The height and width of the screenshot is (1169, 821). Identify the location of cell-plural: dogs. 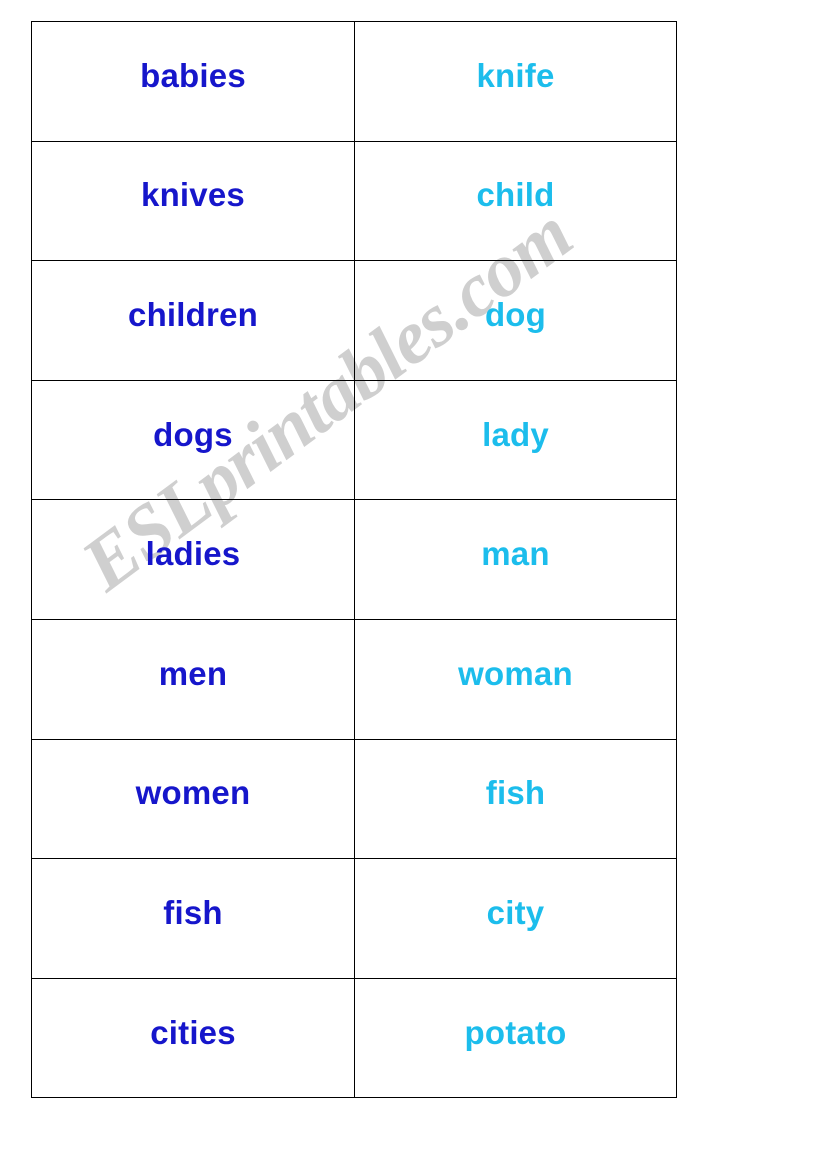
(193, 440).